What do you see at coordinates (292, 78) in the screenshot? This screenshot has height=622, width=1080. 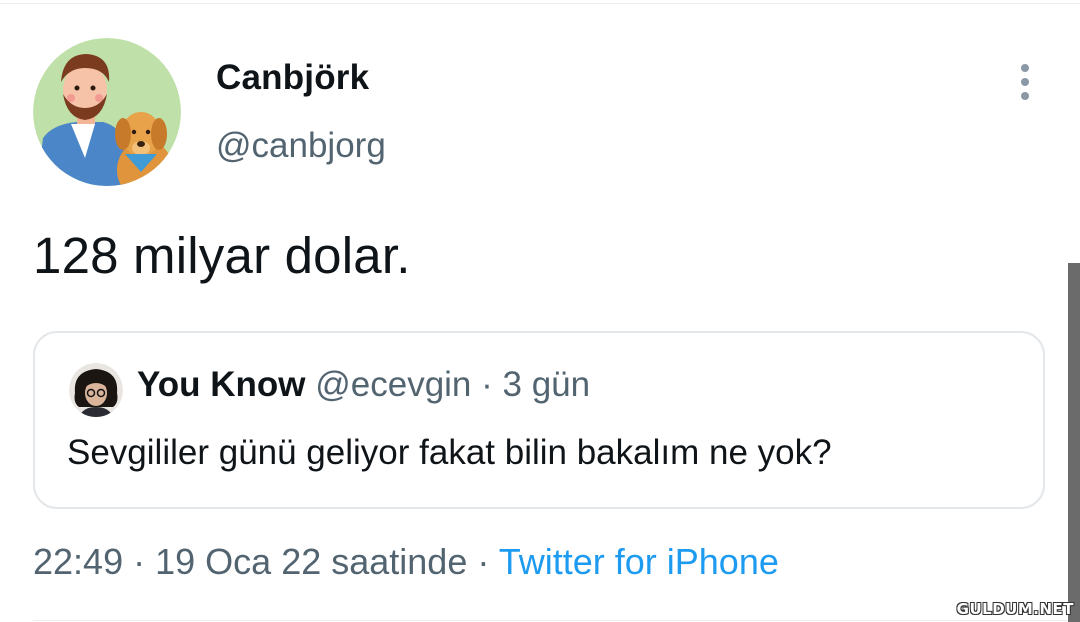 I see `author-display-name: Canbjörk` at bounding box center [292, 78].